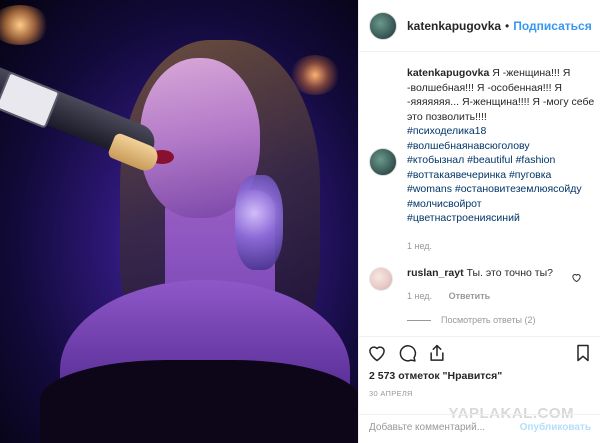  What do you see at coordinates (552, 26) in the screenshot?
I see `follow-button: Подписаться` at bounding box center [552, 26].